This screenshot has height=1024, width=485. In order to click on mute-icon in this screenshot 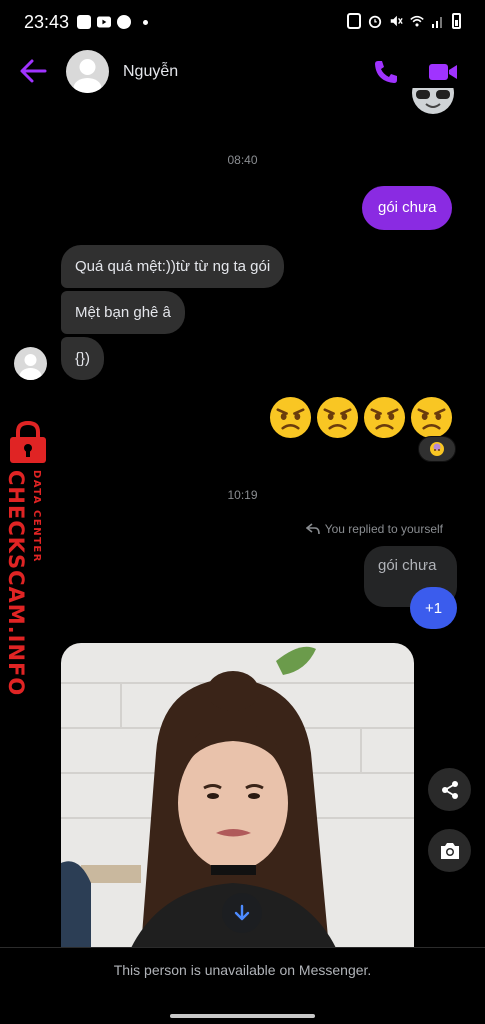, I will do `click(396, 21)`.